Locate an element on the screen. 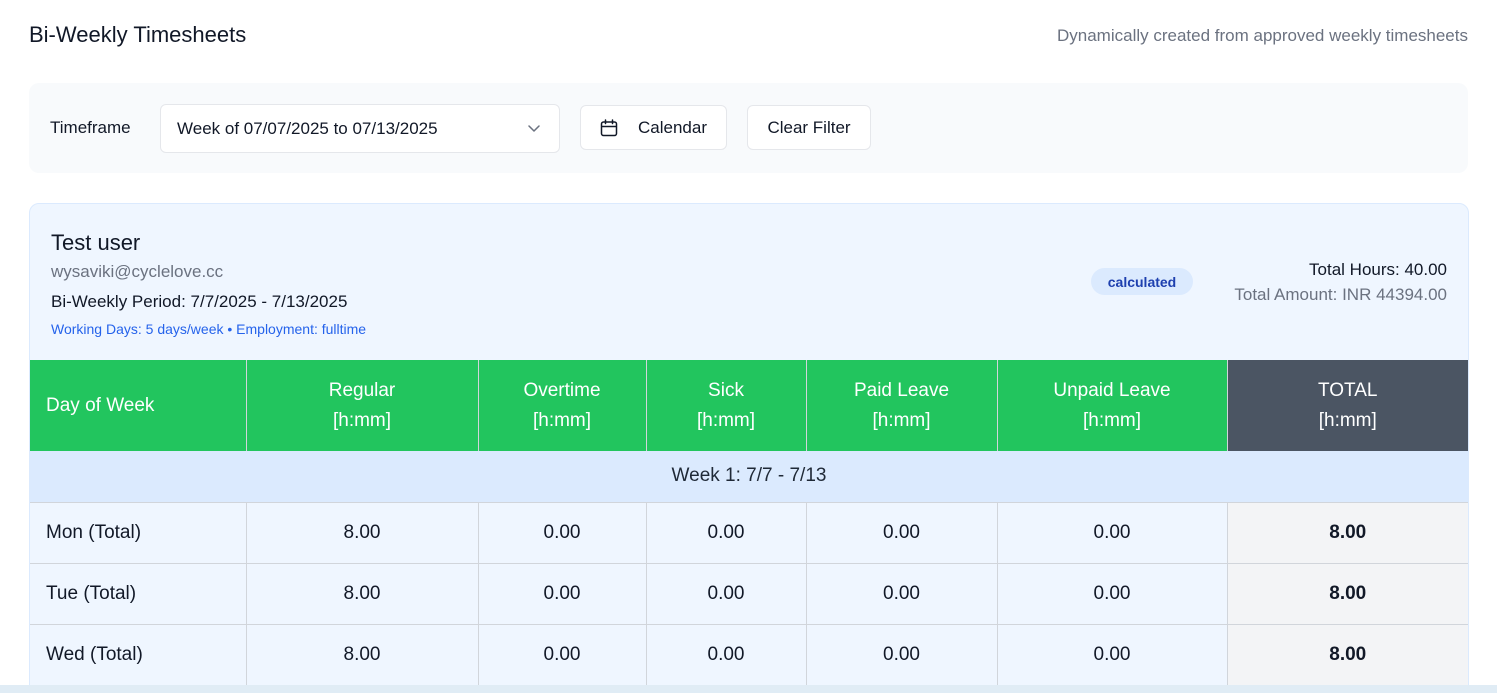 Image resolution: width=1497 pixels, height=693 pixels. timeframe-value: Week of 07/07/2025 to 07/13/2025 is located at coordinates (307, 128).